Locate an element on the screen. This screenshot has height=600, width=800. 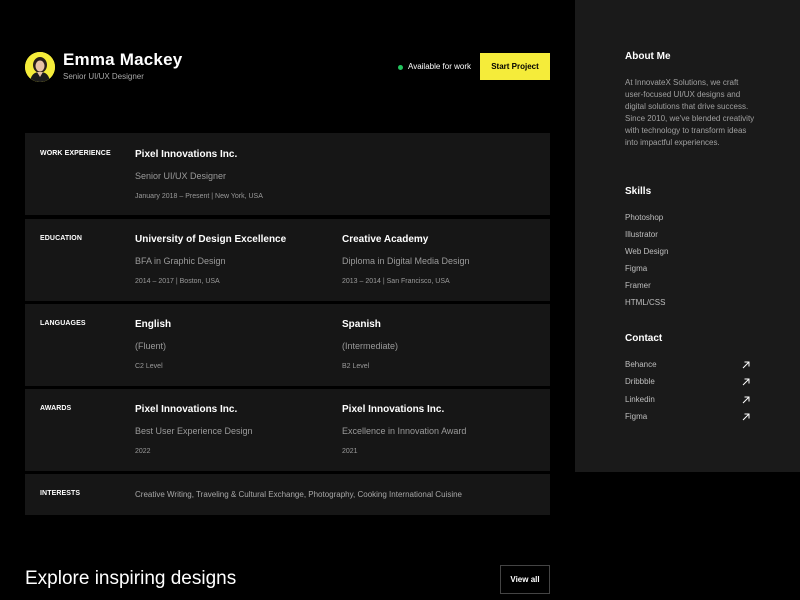
item-subtitle: (Fluent) is located at coordinates (151, 346).